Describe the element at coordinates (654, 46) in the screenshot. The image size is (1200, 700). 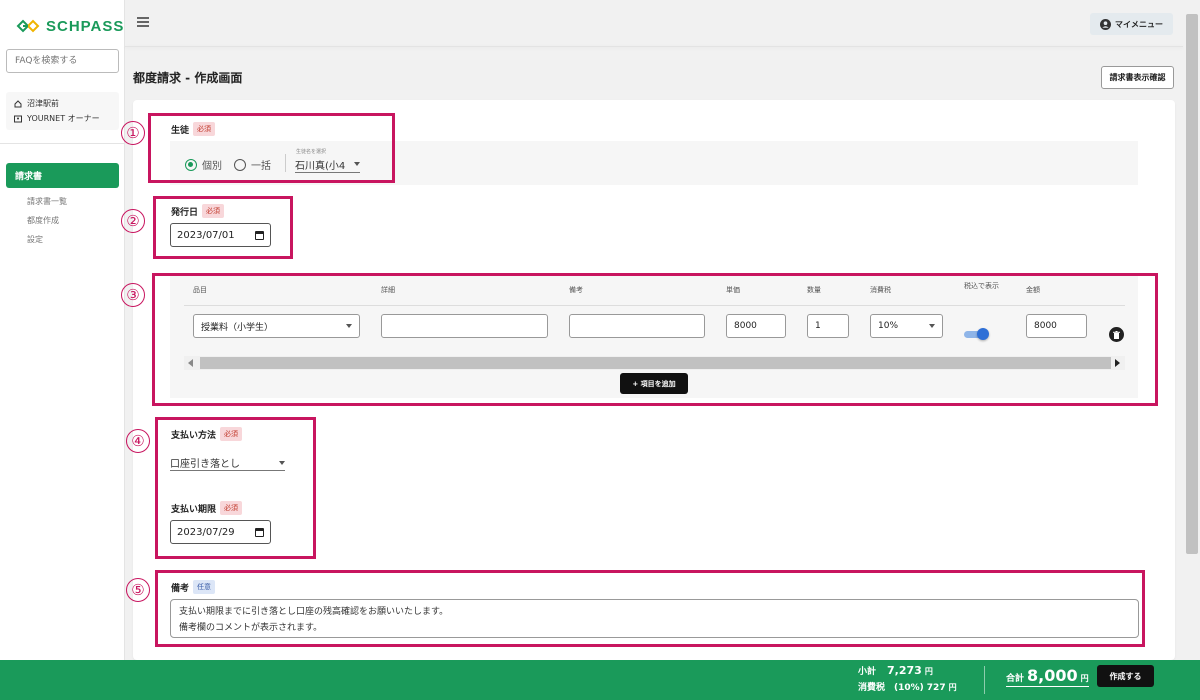
I see `header-divider` at that location.